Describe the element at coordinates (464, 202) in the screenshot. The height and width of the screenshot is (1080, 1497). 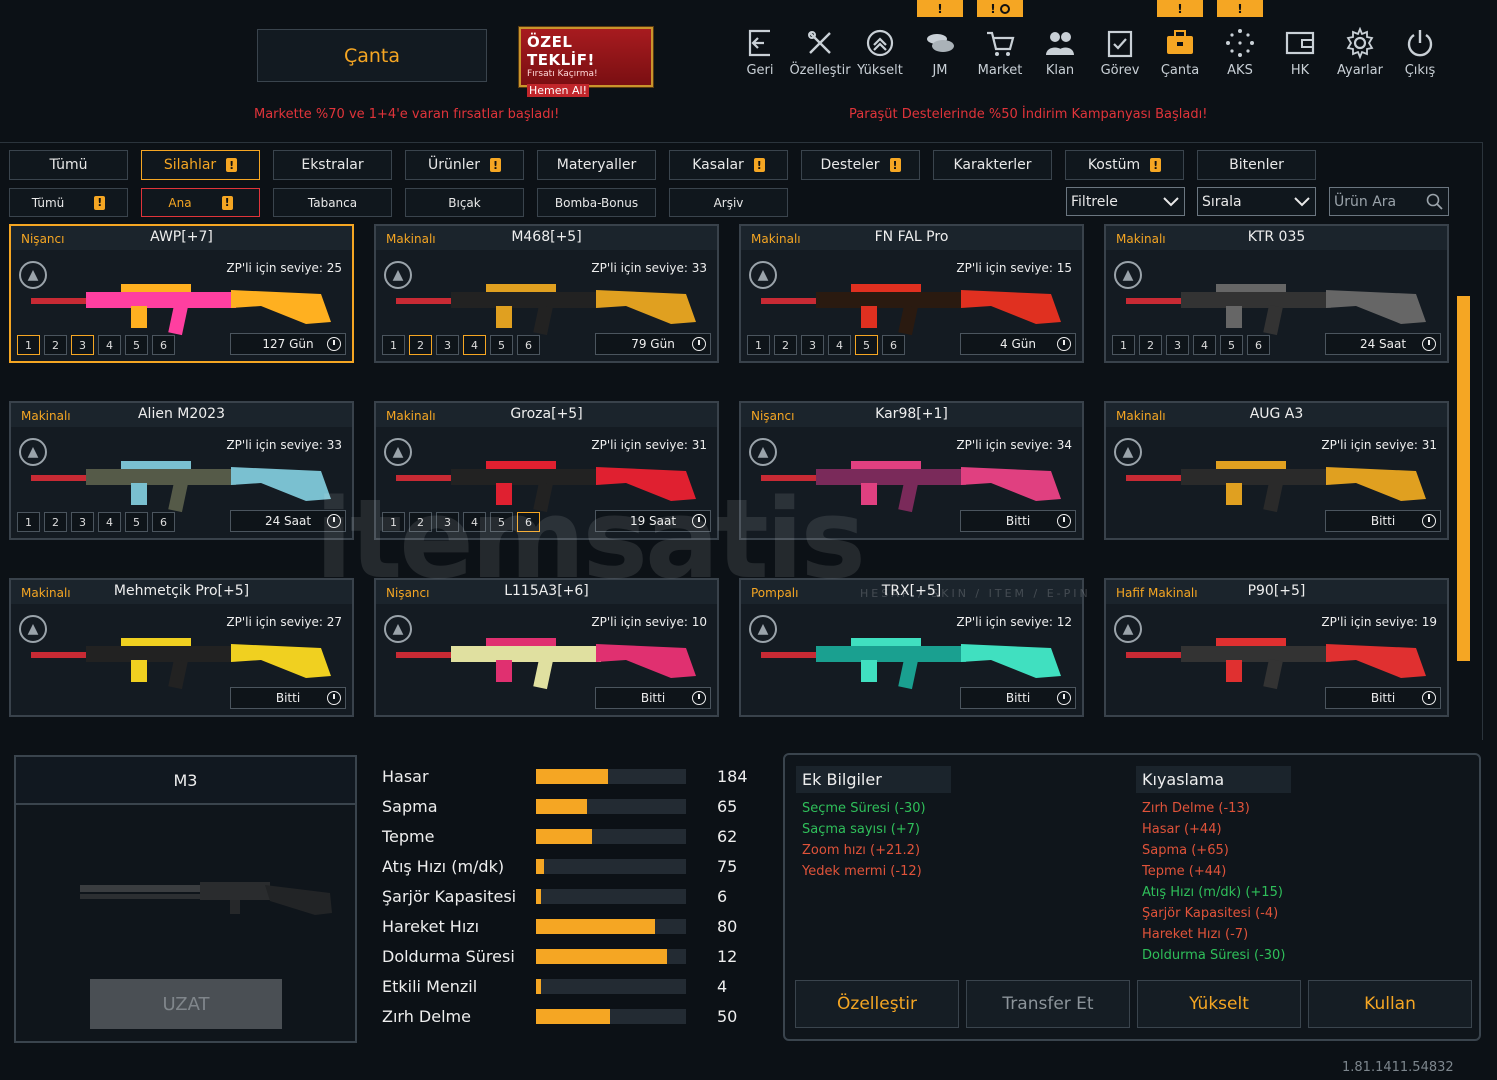
I see `subtab-4: Bıçak` at that location.